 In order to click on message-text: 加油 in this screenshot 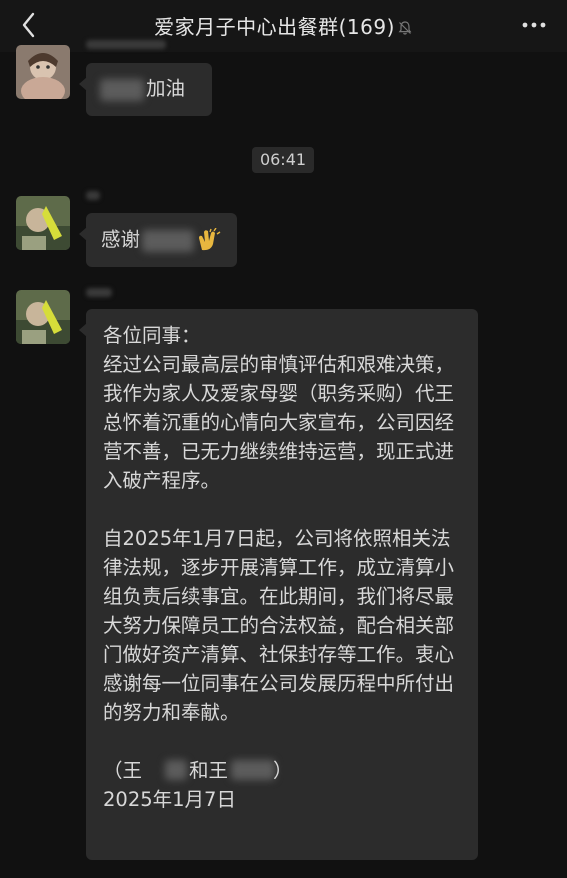, I will do `click(166, 88)`.